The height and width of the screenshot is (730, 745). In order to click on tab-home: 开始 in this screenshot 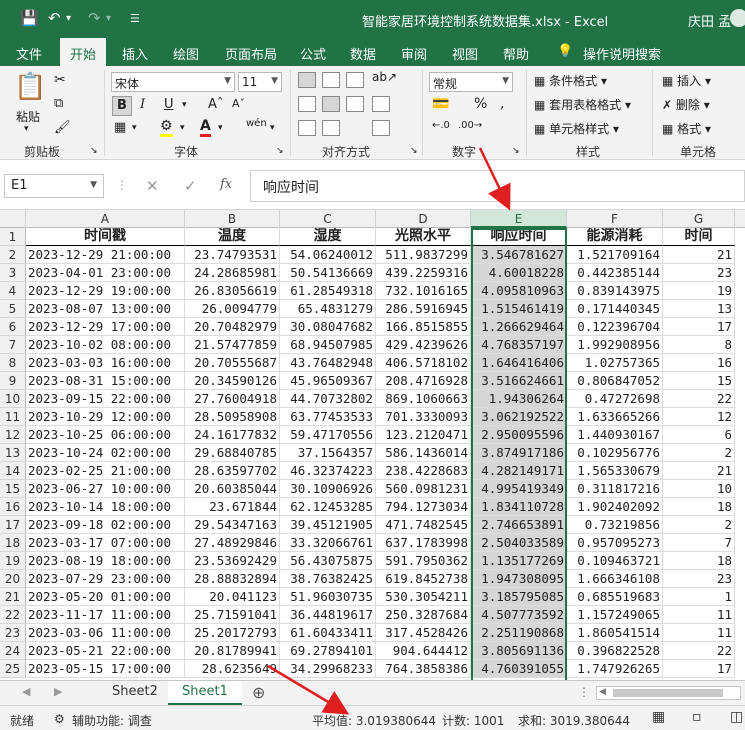, I will do `click(83, 52)`.